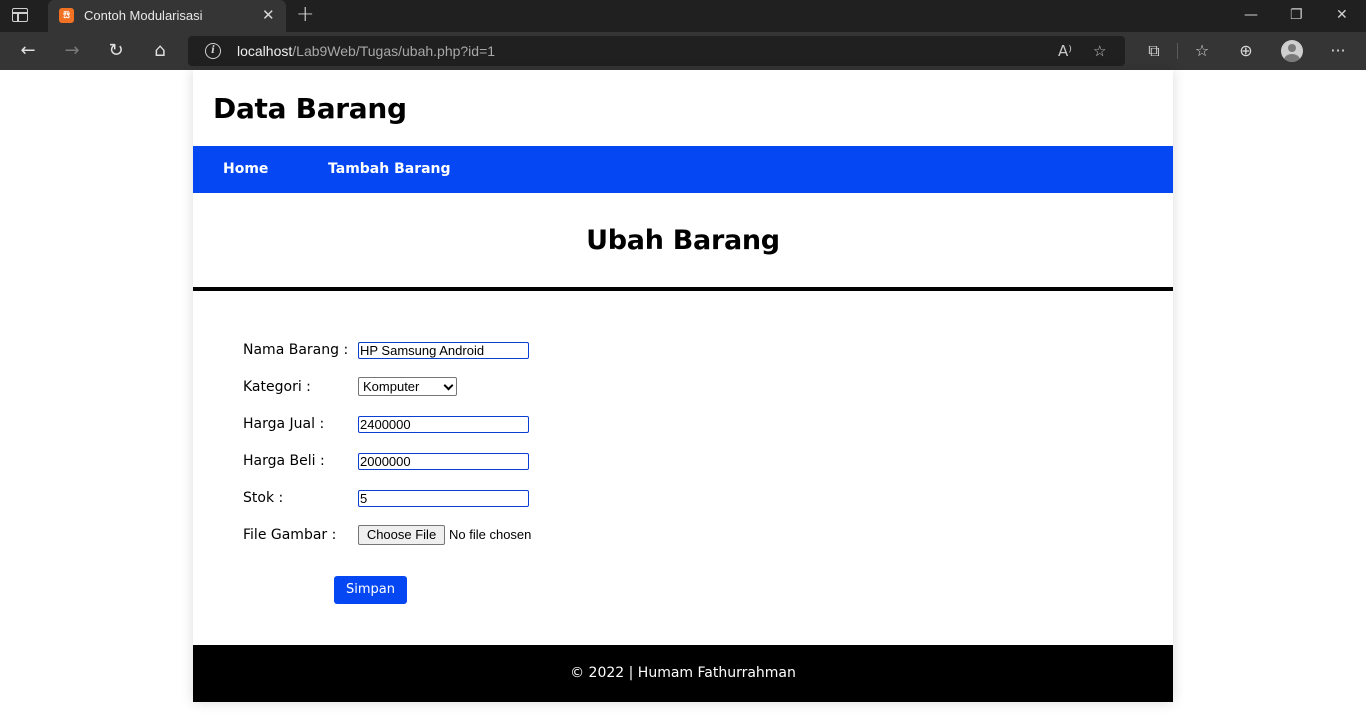 Image resolution: width=1366 pixels, height=721 pixels. I want to click on harga-jual-input: 2400000, so click(443, 424).